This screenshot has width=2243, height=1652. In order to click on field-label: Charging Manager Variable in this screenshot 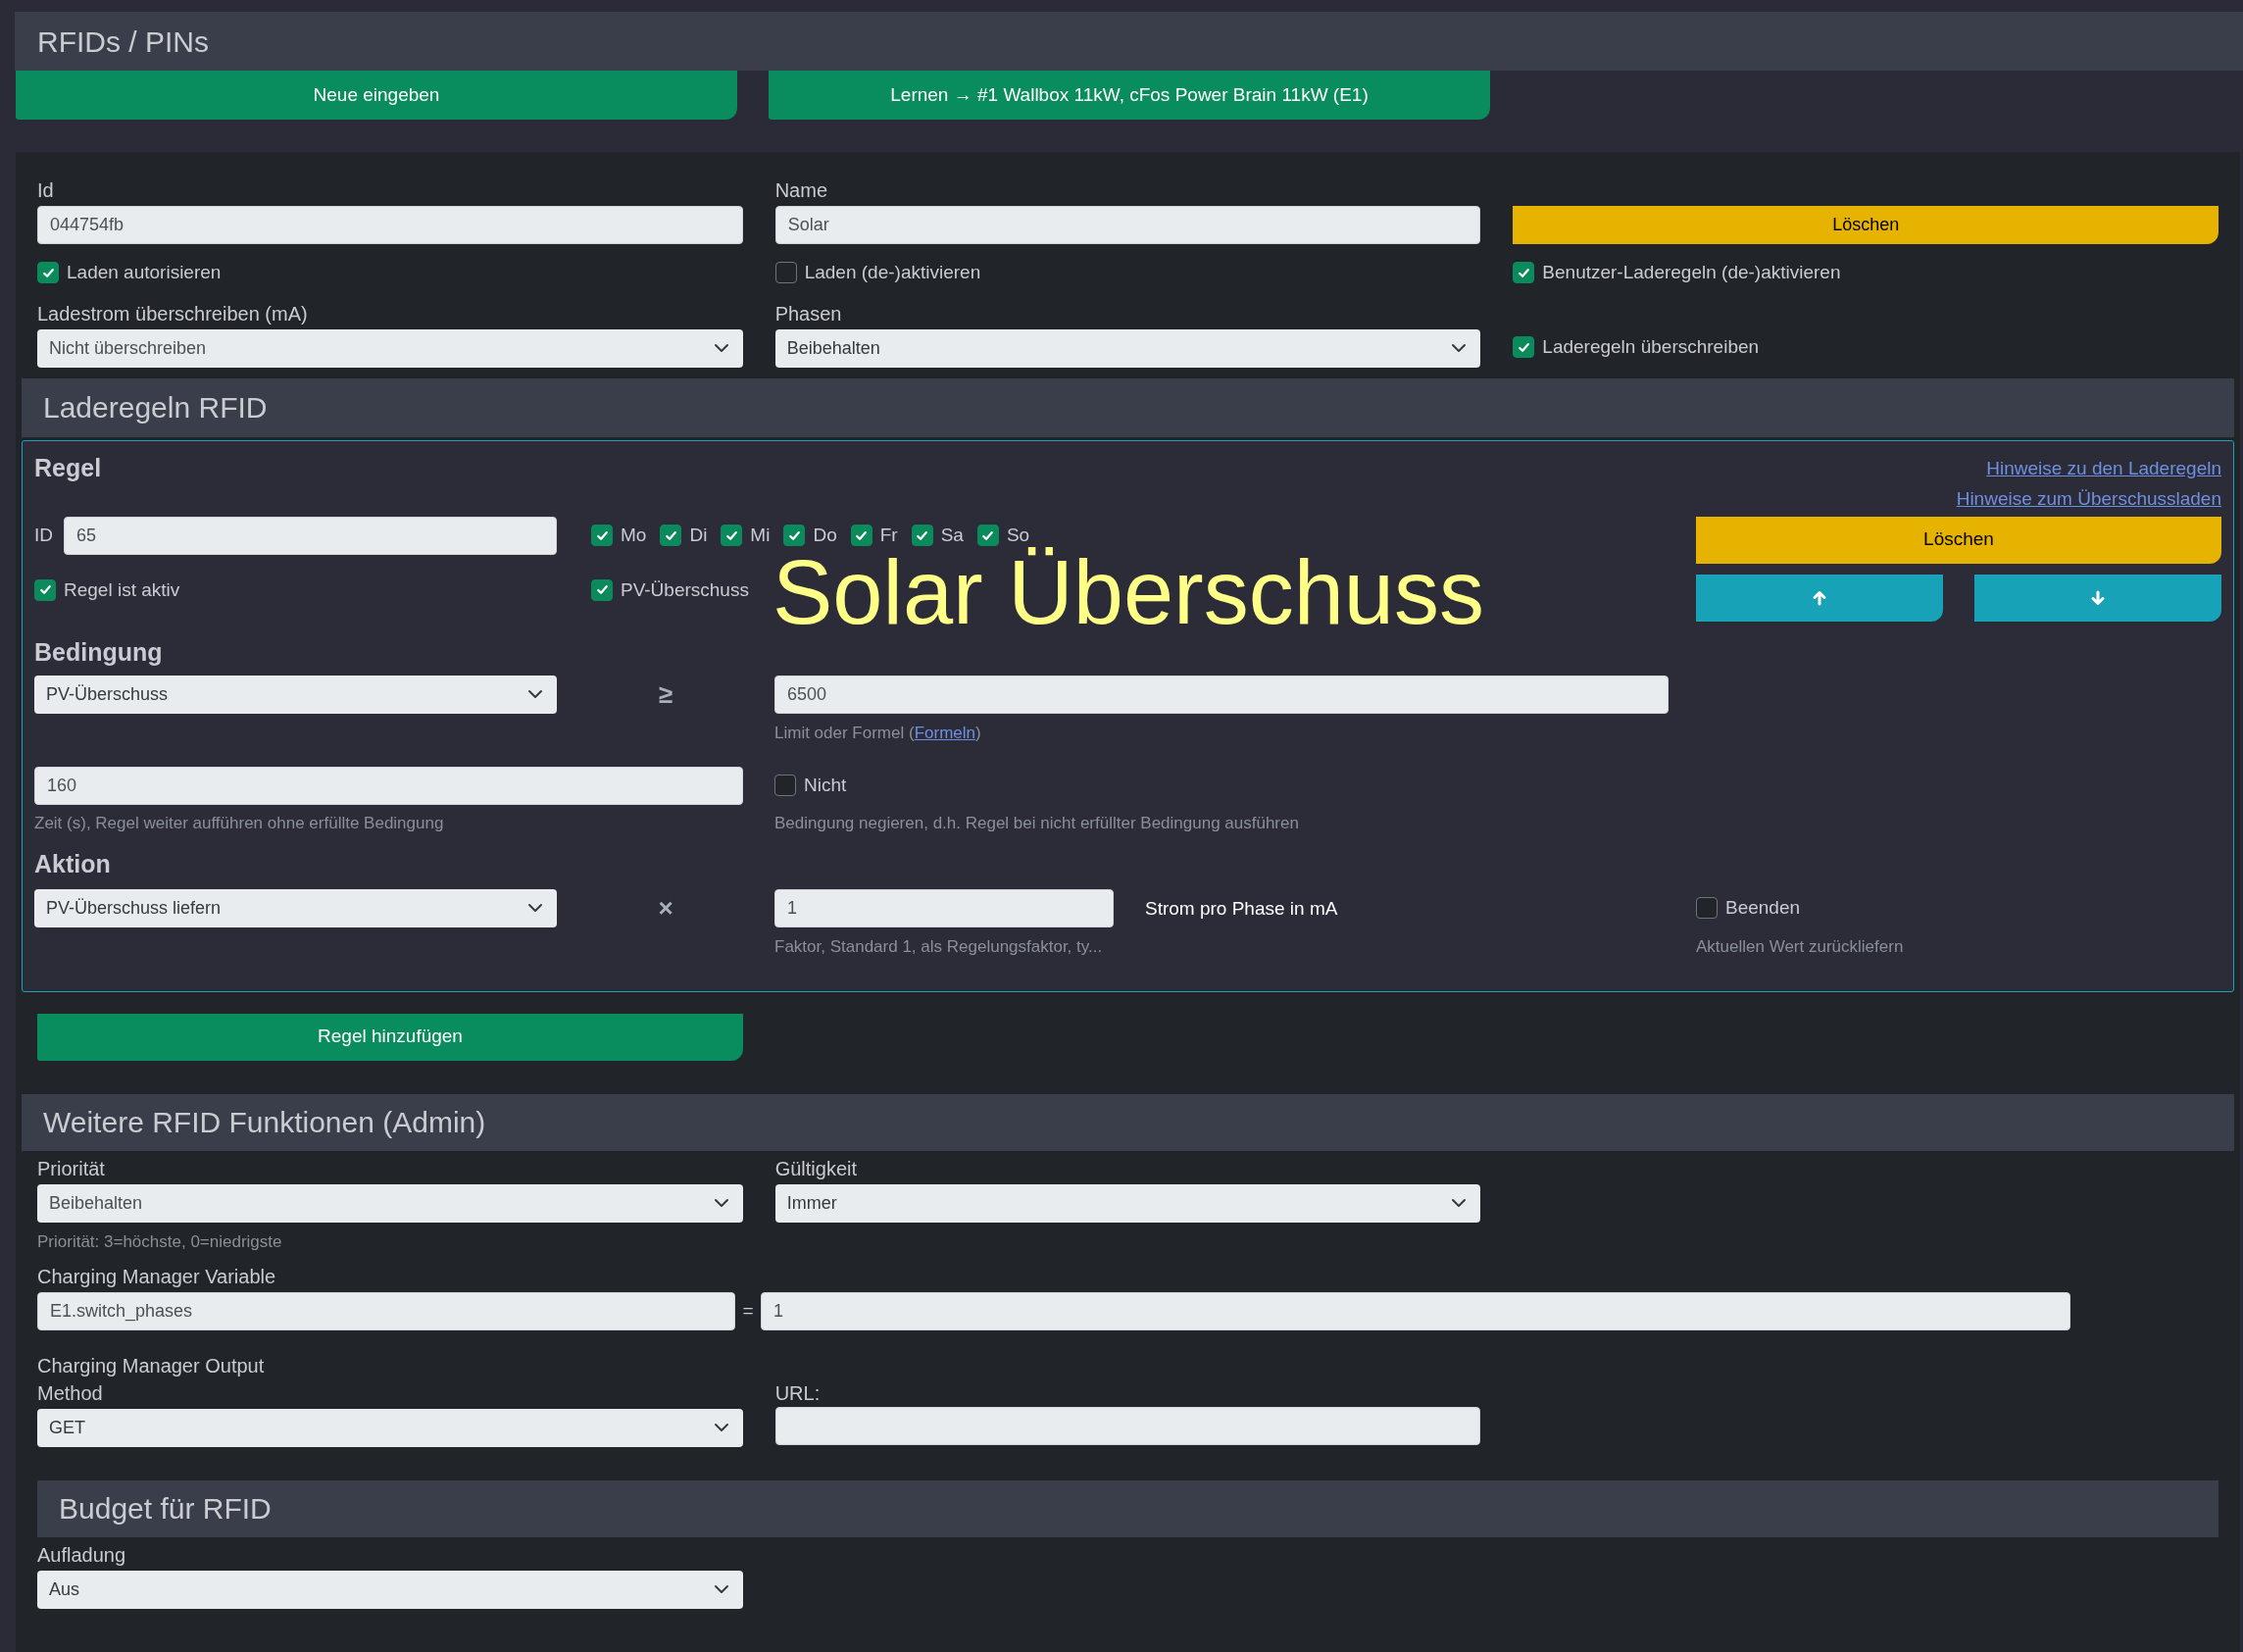, I will do `click(157, 1276)`.